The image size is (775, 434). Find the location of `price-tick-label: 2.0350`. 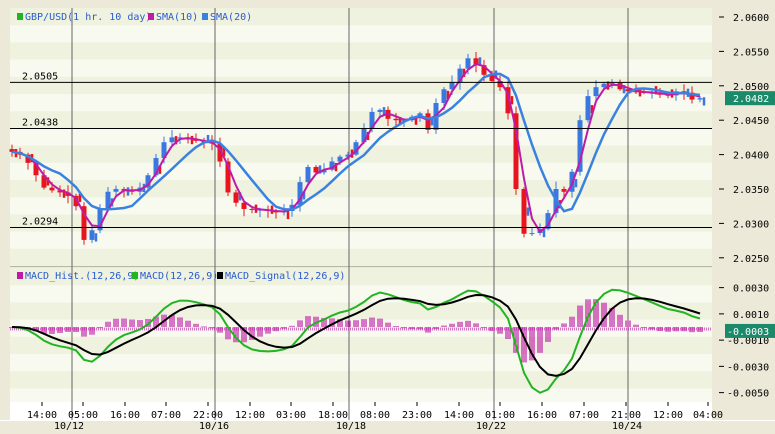

price-tick-label: 2.0350 is located at coordinates (751, 190).